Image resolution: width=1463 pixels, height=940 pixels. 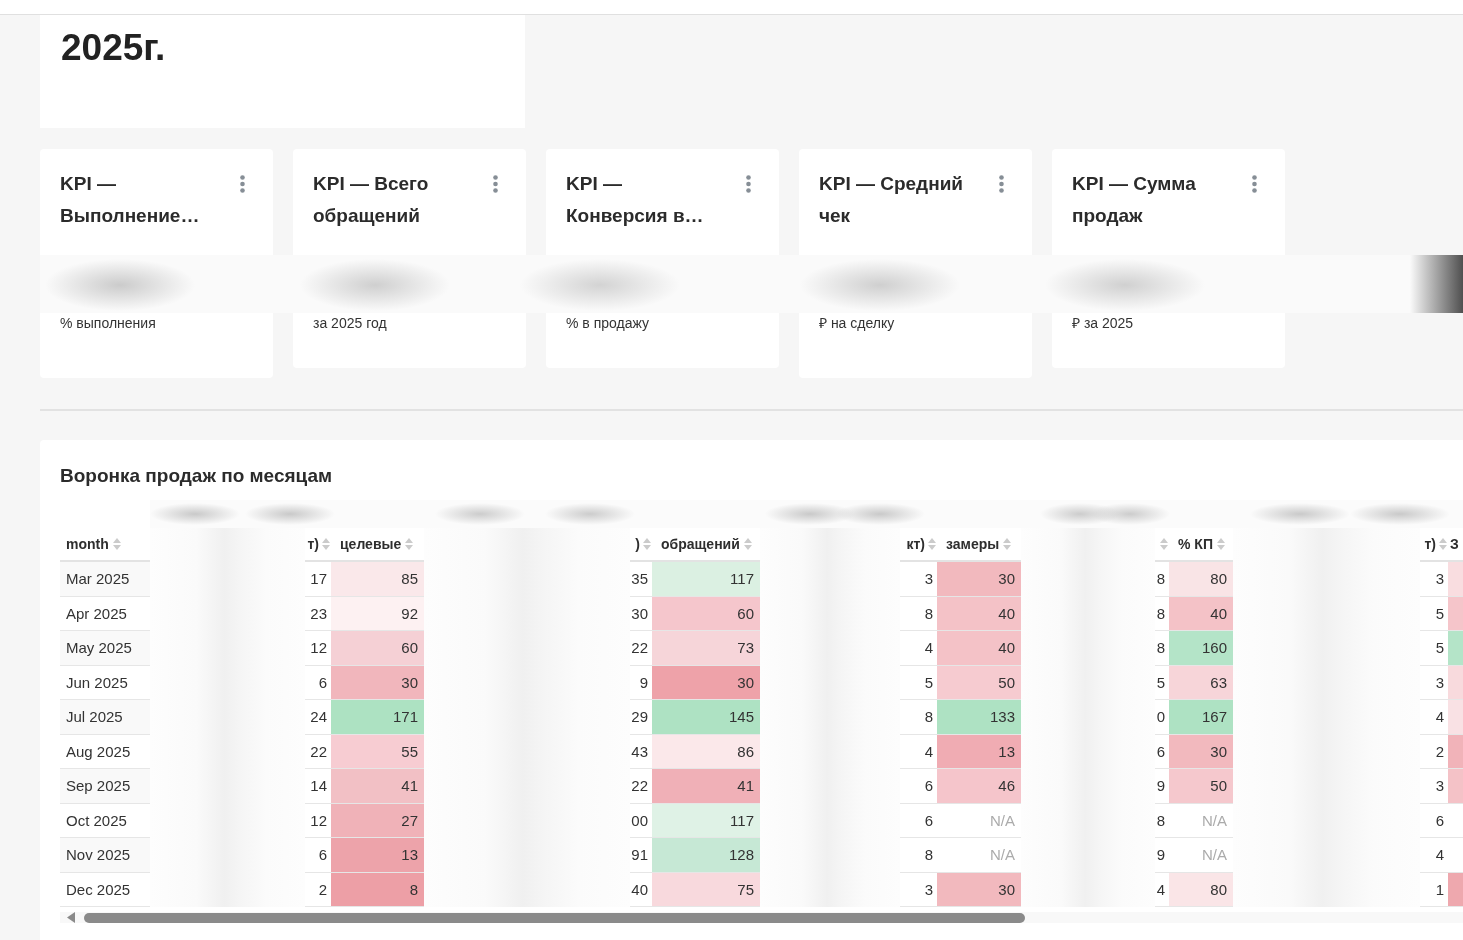 What do you see at coordinates (371, 200) in the screenshot?
I see `card-title: KPI — Всего обращений` at bounding box center [371, 200].